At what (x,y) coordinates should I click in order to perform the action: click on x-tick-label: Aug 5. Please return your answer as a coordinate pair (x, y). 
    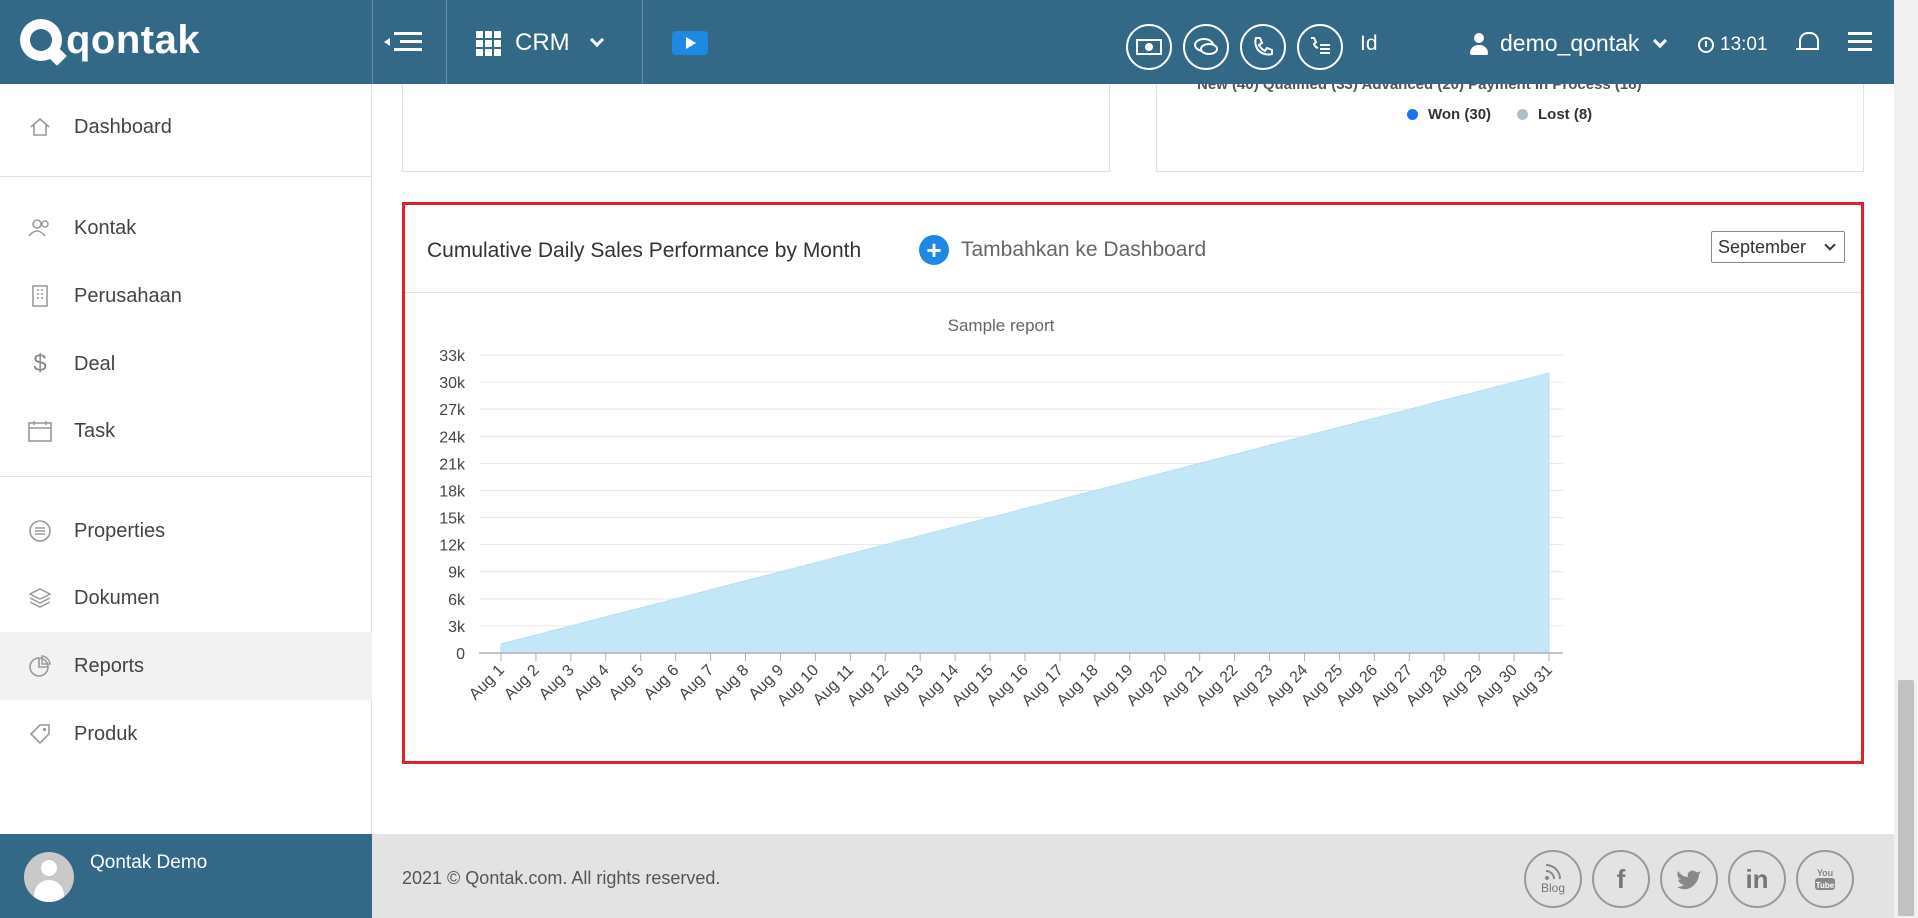
    Looking at the image, I should click on (627, 683).